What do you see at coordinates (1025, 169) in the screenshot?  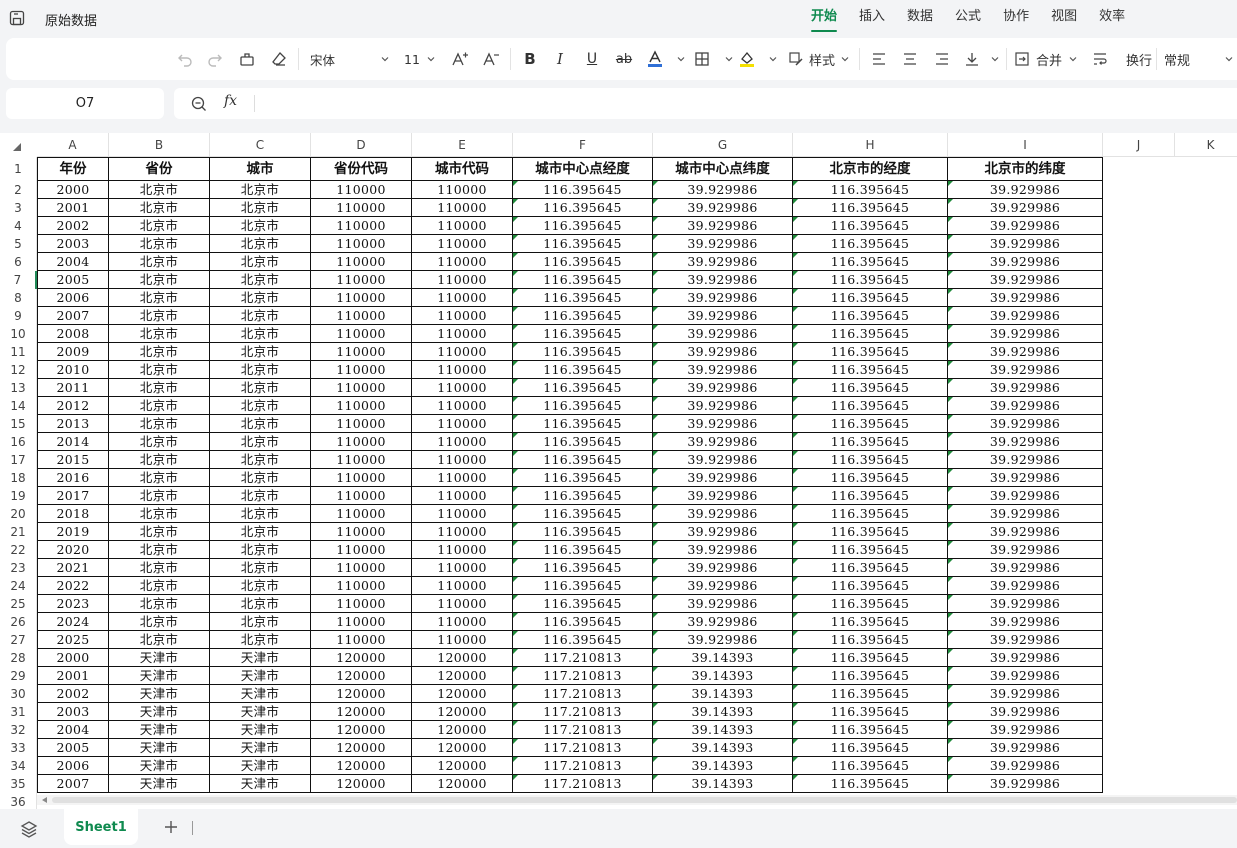 I see `header-cell: 北京市的纬度` at bounding box center [1025, 169].